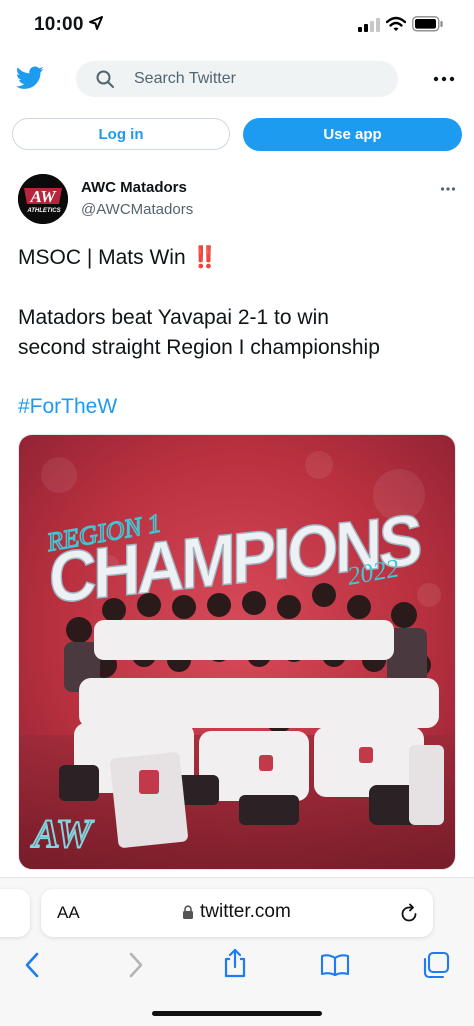 This screenshot has width=474, height=1026. What do you see at coordinates (237, 1013) in the screenshot?
I see `home-indicator` at bounding box center [237, 1013].